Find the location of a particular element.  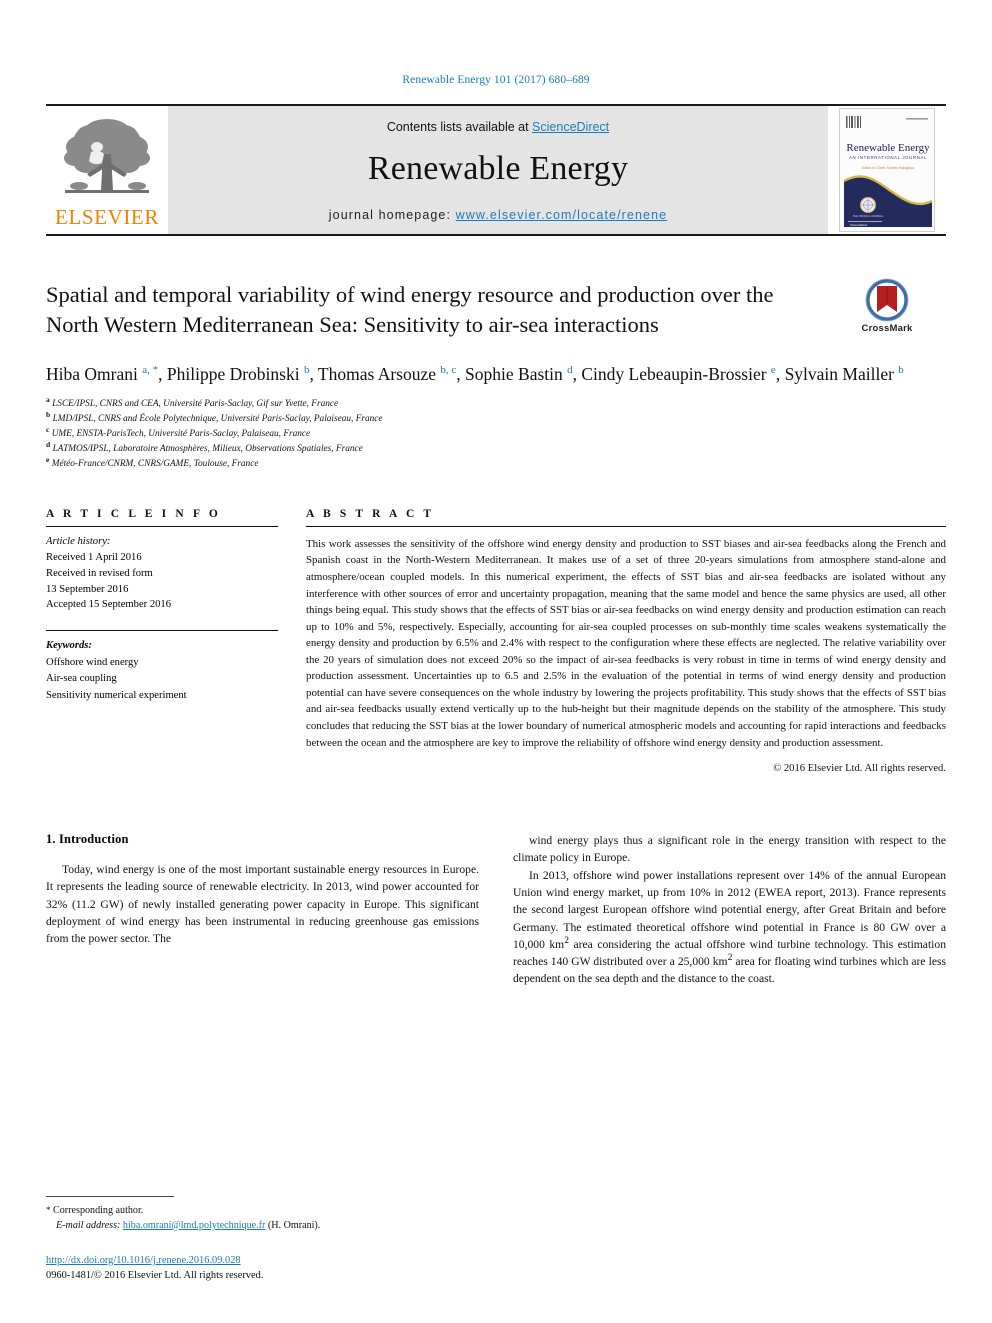

publisher-logo: ELSEVIER is located at coordinates (107, 170).